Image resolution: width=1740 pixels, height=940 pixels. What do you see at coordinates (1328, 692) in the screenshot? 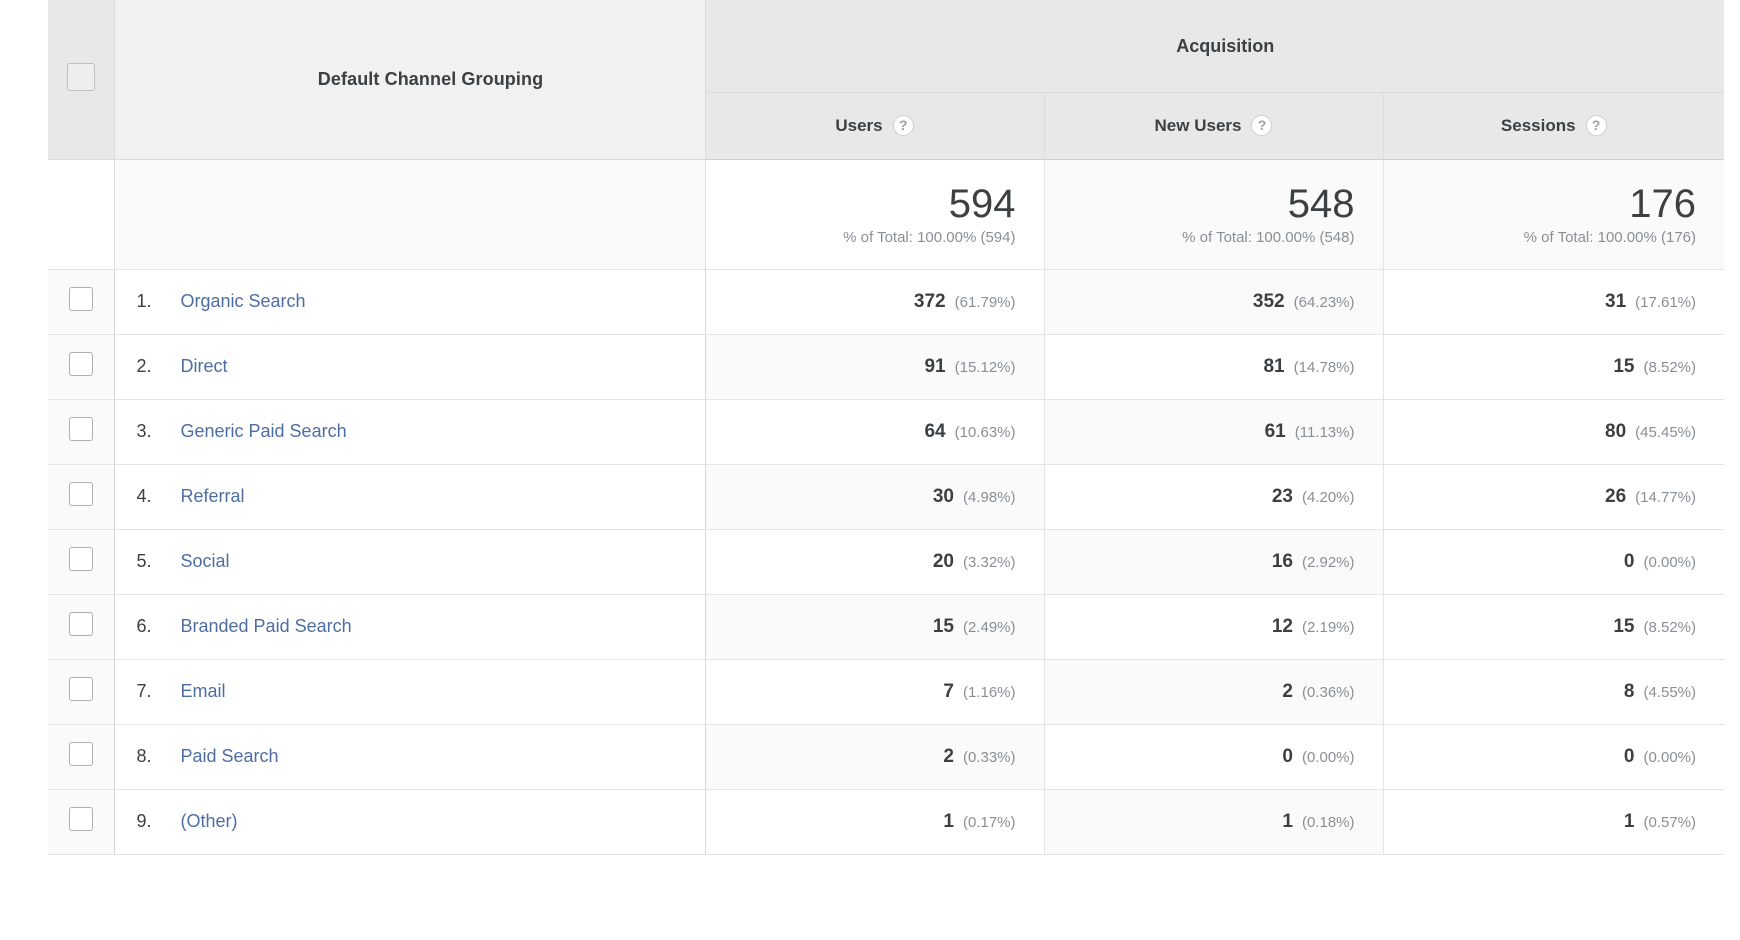
I see `row-new-users-percent: (0.36%)` at bounding box center [1328, 692].